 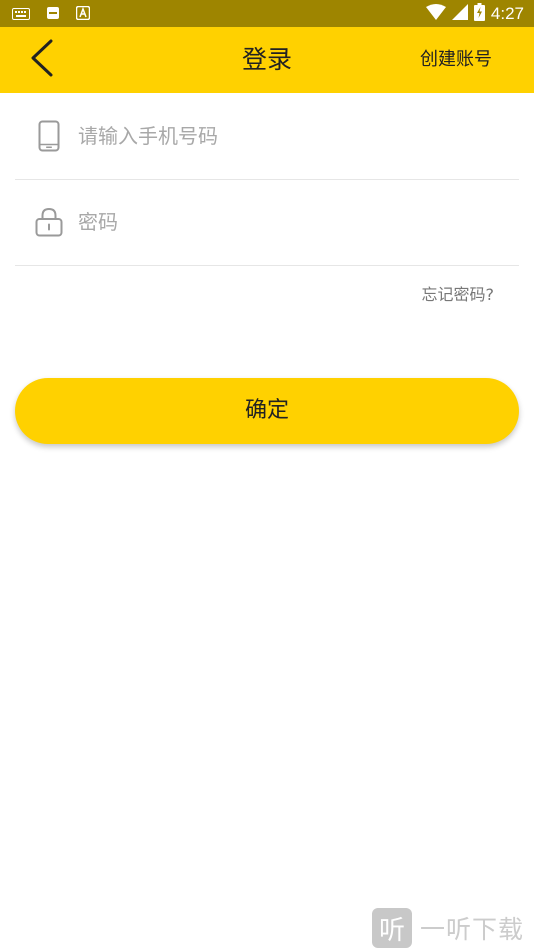 What do you see at coordinates (458, 293) in the screenshot?
I see `forgot-password-link: 忘记密码?` at bounding box center [458, 293].